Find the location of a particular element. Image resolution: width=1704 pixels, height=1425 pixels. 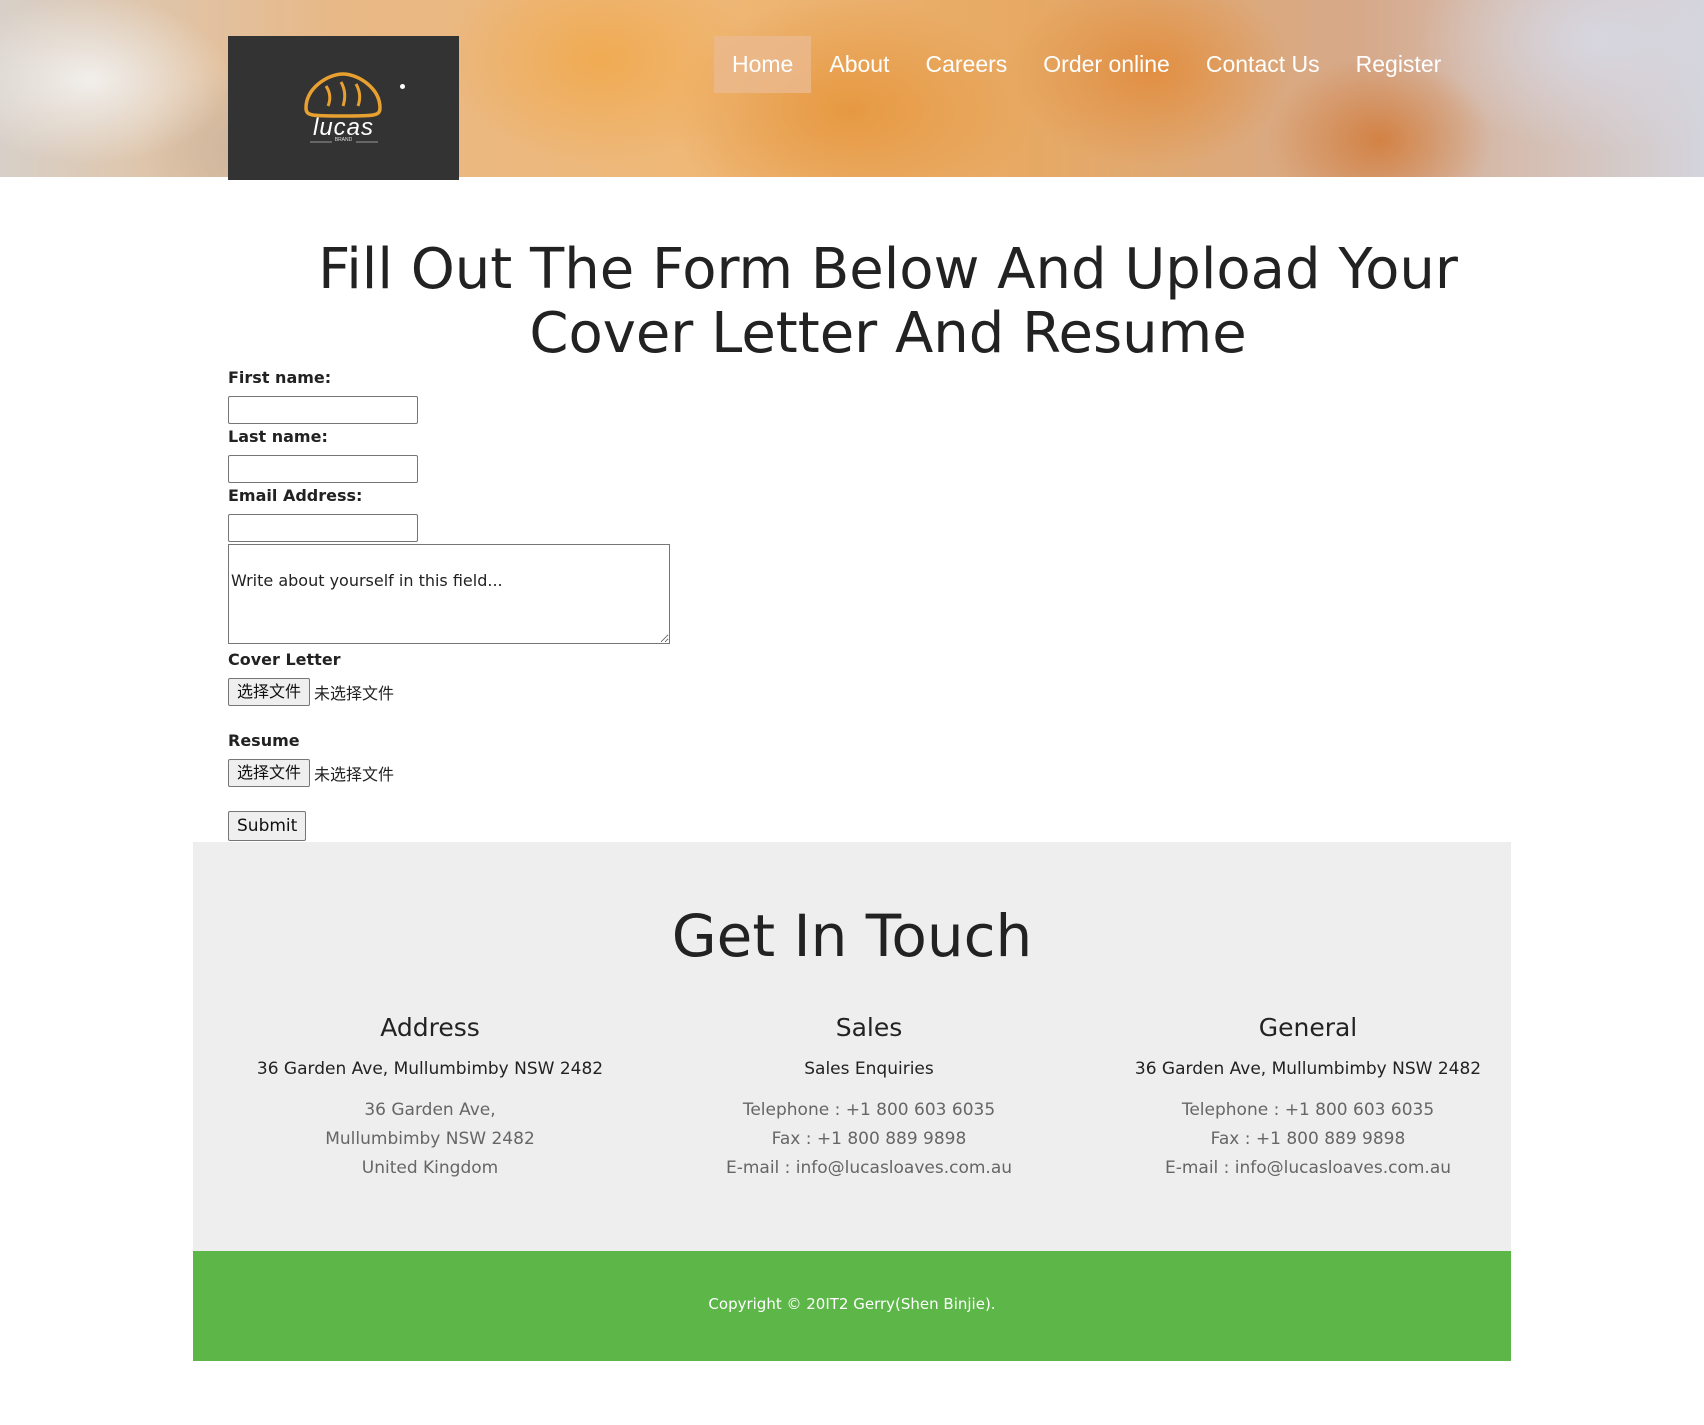

column-heading: Sales is located at coordinates (869, 1027).